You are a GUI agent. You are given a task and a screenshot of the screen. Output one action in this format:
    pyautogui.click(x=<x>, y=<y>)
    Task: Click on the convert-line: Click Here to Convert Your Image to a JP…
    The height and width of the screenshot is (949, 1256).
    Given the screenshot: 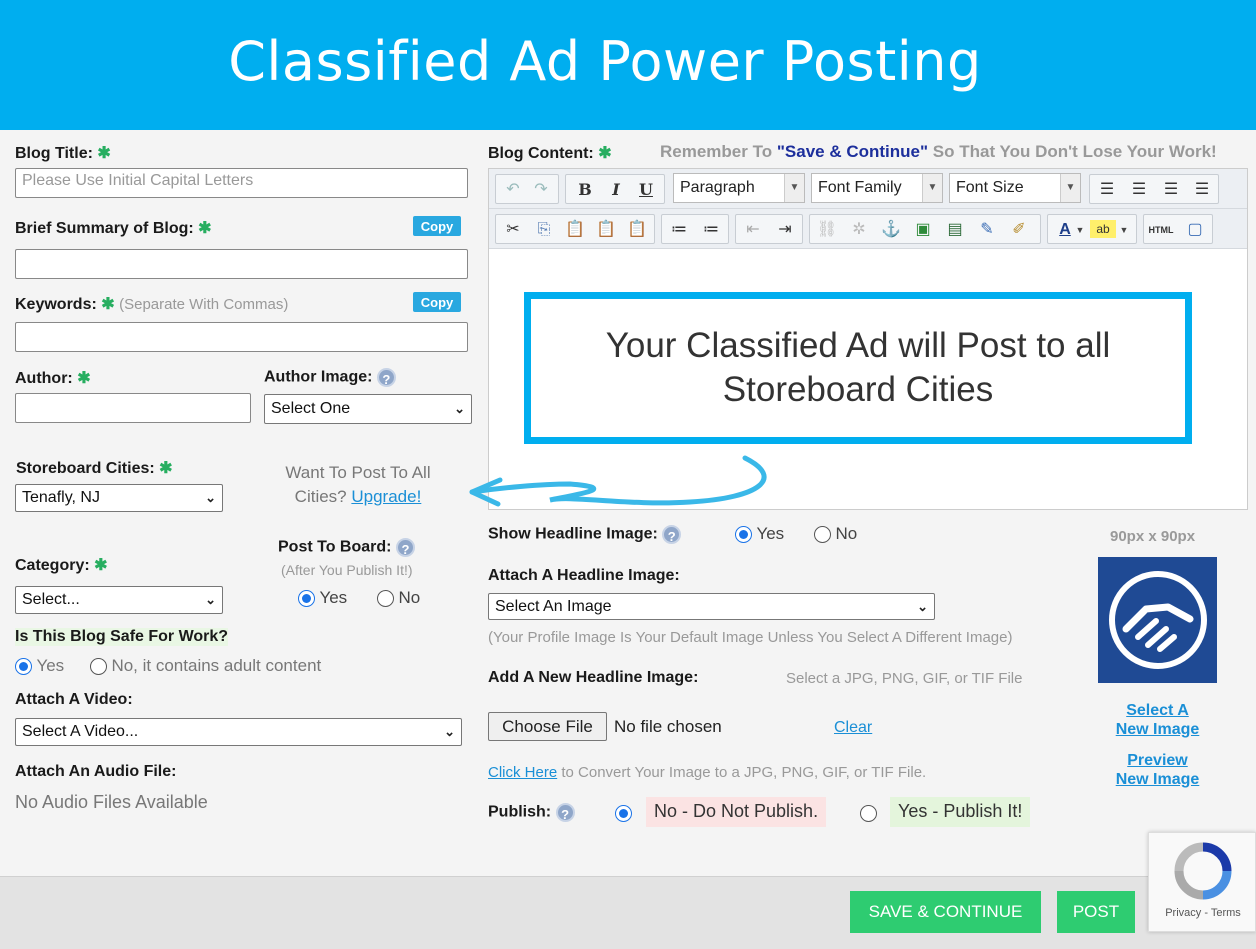 What is the action you would take?
    pyautogui.click(x=707, y=772)
    